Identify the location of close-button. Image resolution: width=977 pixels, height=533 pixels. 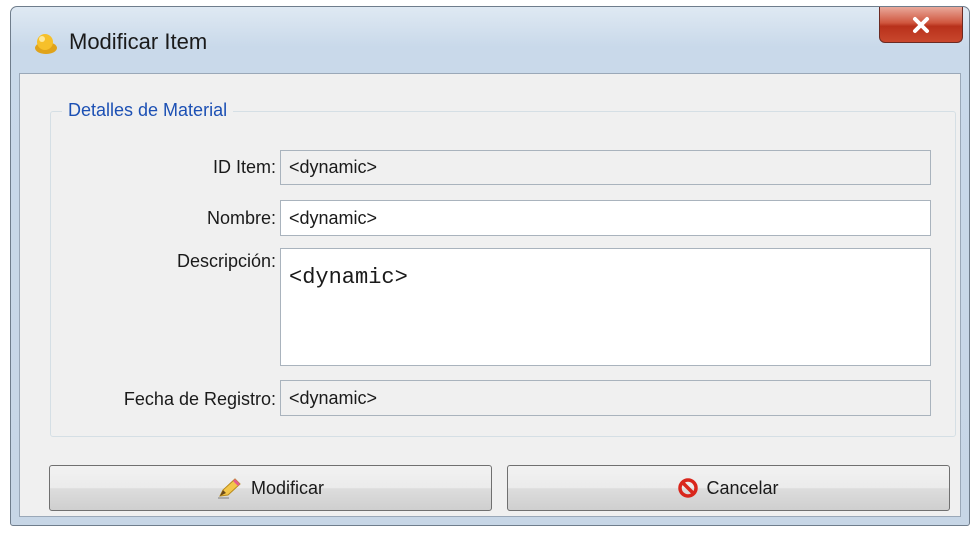
(921, 25).